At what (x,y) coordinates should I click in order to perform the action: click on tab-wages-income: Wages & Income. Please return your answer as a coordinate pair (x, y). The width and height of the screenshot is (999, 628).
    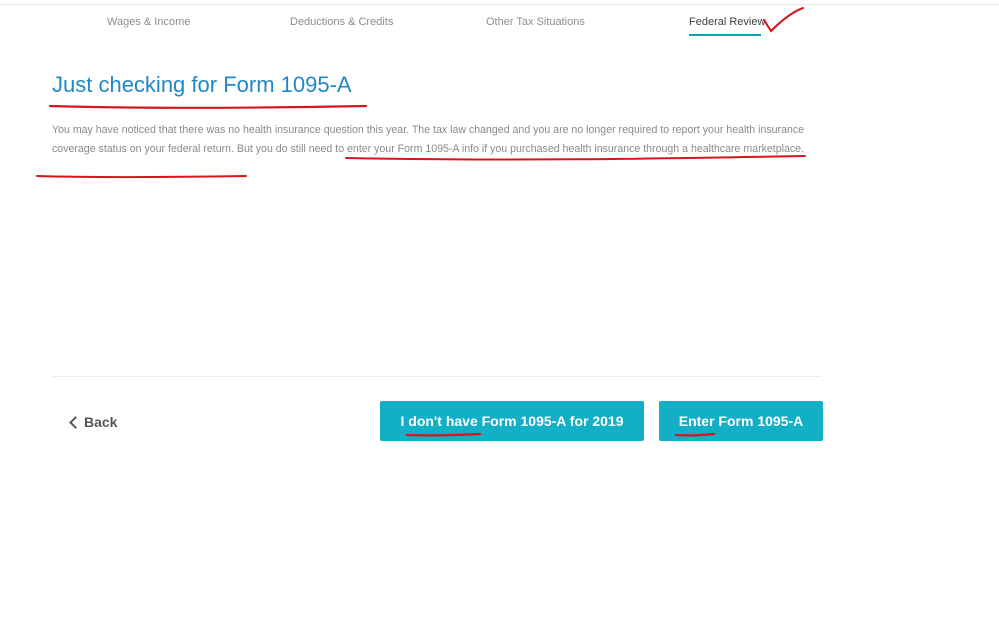
    Looking at the image, I should click on (148, 22).